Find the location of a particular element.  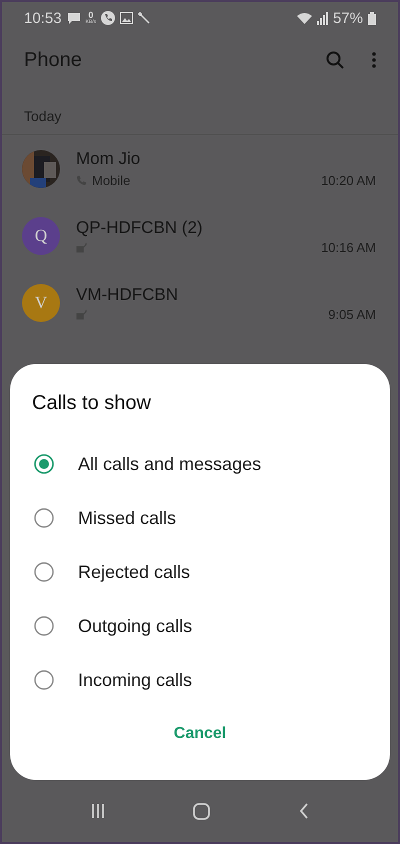

clock: 10:53 is located at coordinates (43, 18).